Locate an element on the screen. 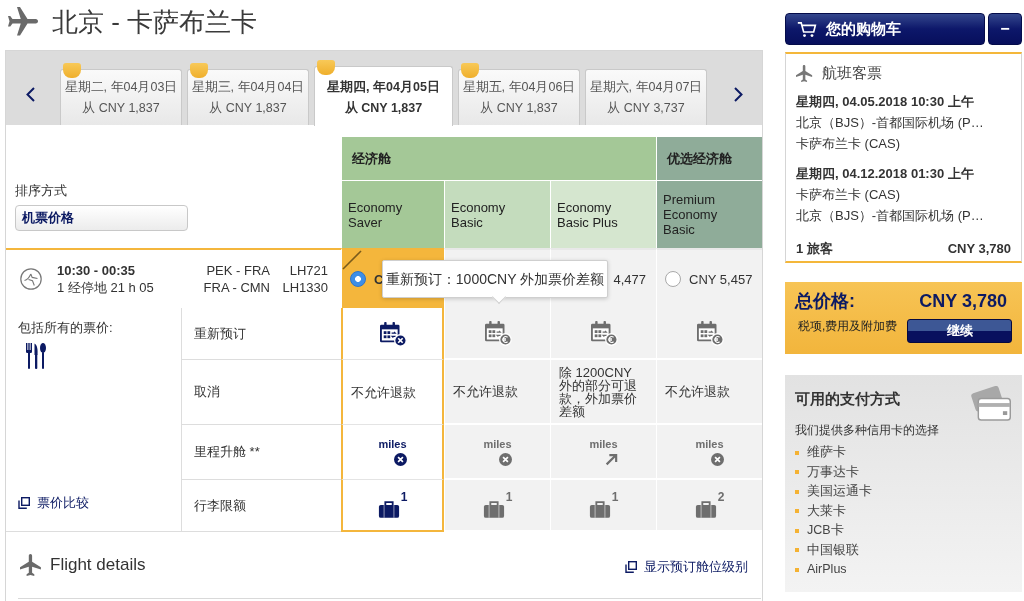 The width and height of the screenshot is (1024, 601). date-tab: 星期三, 年04月04日 从 CNY 1,837 is located at coordinates (248, 97).